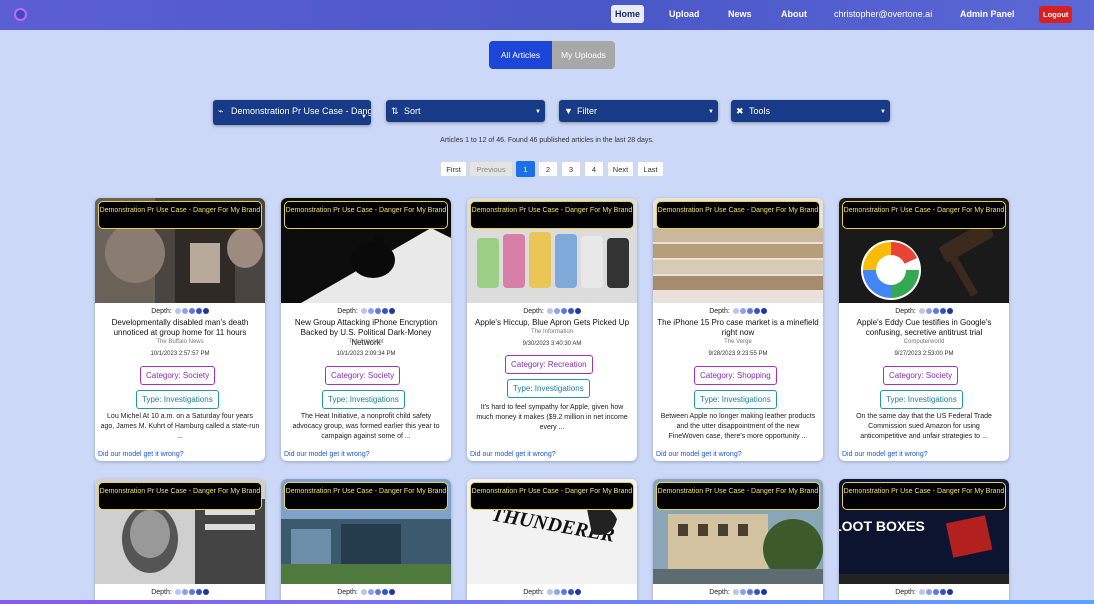  What do you see at coordinates (491, 169) in the screenshot?
I see `page-previous-button: Previous` at bounding box center [491, 169].